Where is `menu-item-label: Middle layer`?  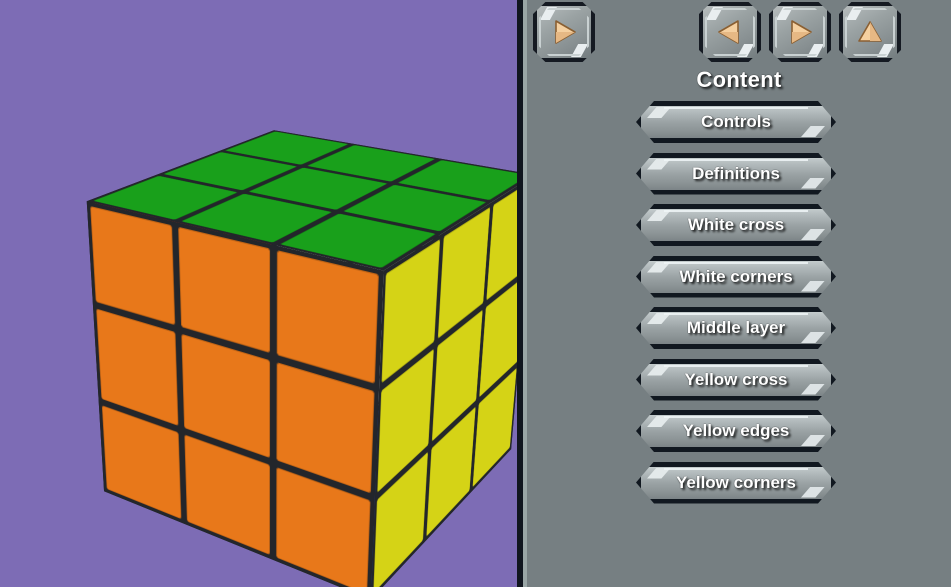 menu-item-label: Middle layer is located at coordinates (736, 327).